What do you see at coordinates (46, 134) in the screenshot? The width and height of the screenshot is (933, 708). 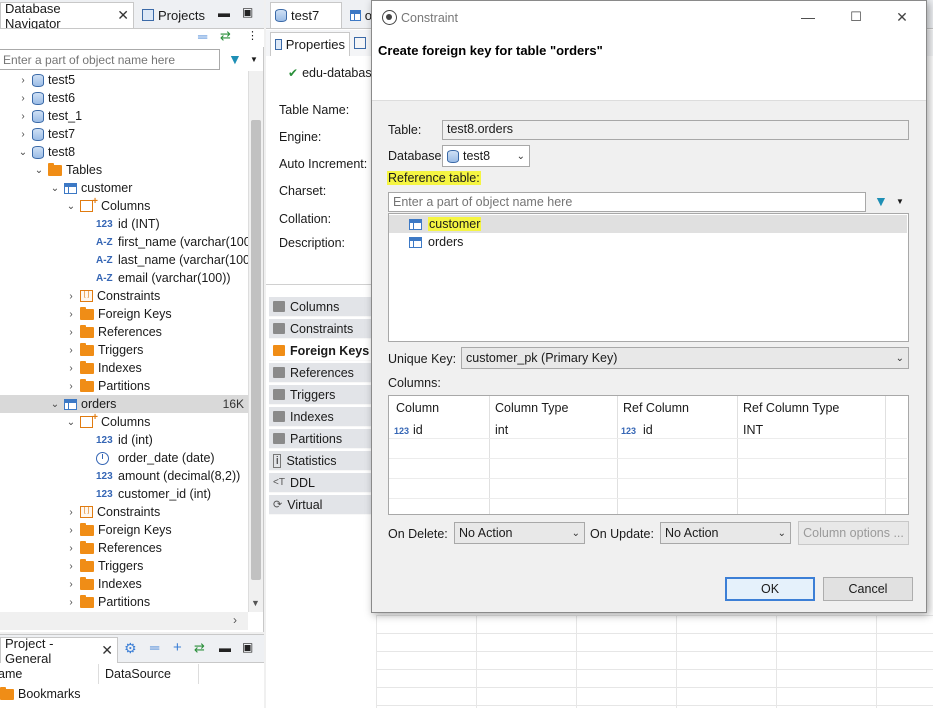 I see `tree-node-db: › test7` at bounding box center [46, 134].